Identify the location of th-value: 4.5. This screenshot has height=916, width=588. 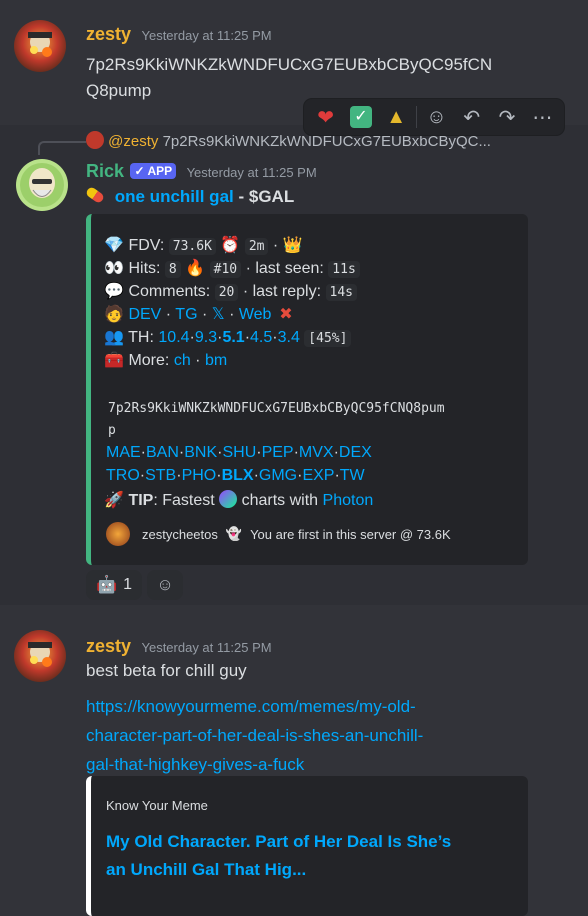
(261, 337).